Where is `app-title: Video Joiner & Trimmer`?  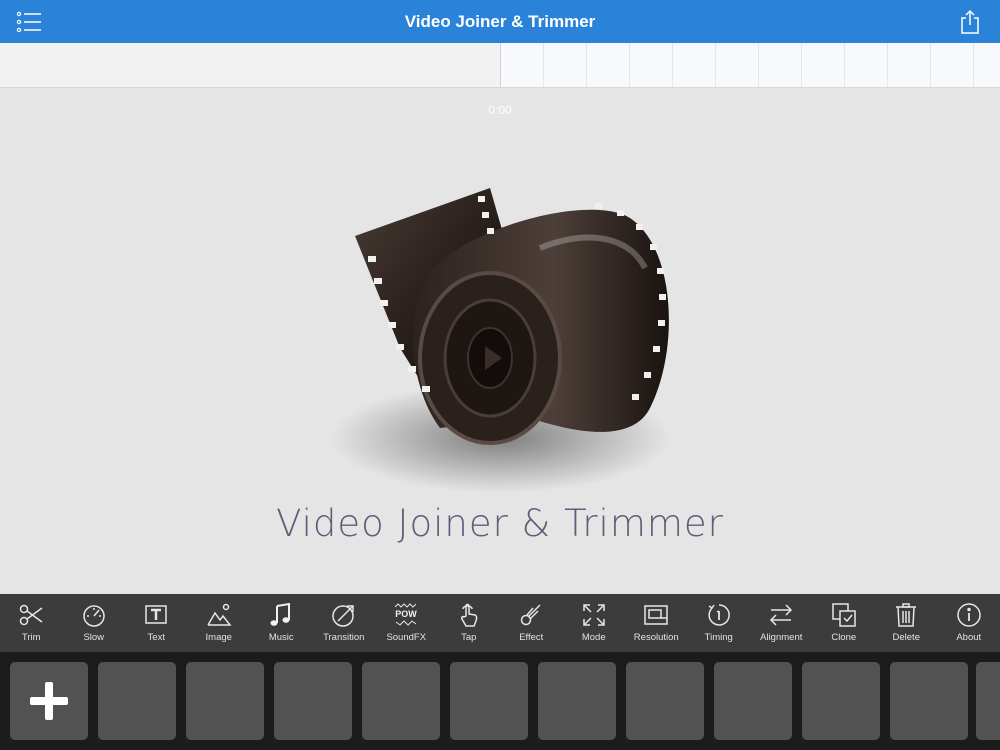 app-title: Video Joiner & Trimmer is located at coordinates (500, 21).